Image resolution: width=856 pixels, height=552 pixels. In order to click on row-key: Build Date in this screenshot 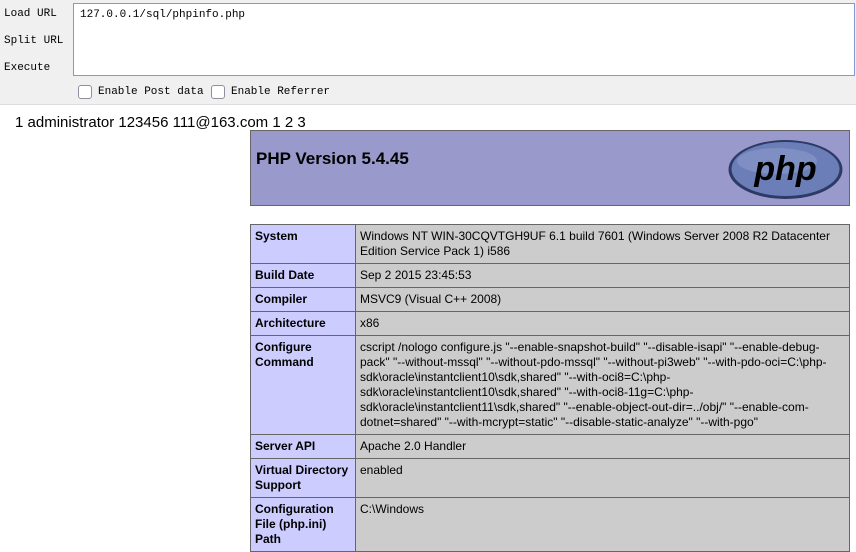, I will do `click(303, 275)`.